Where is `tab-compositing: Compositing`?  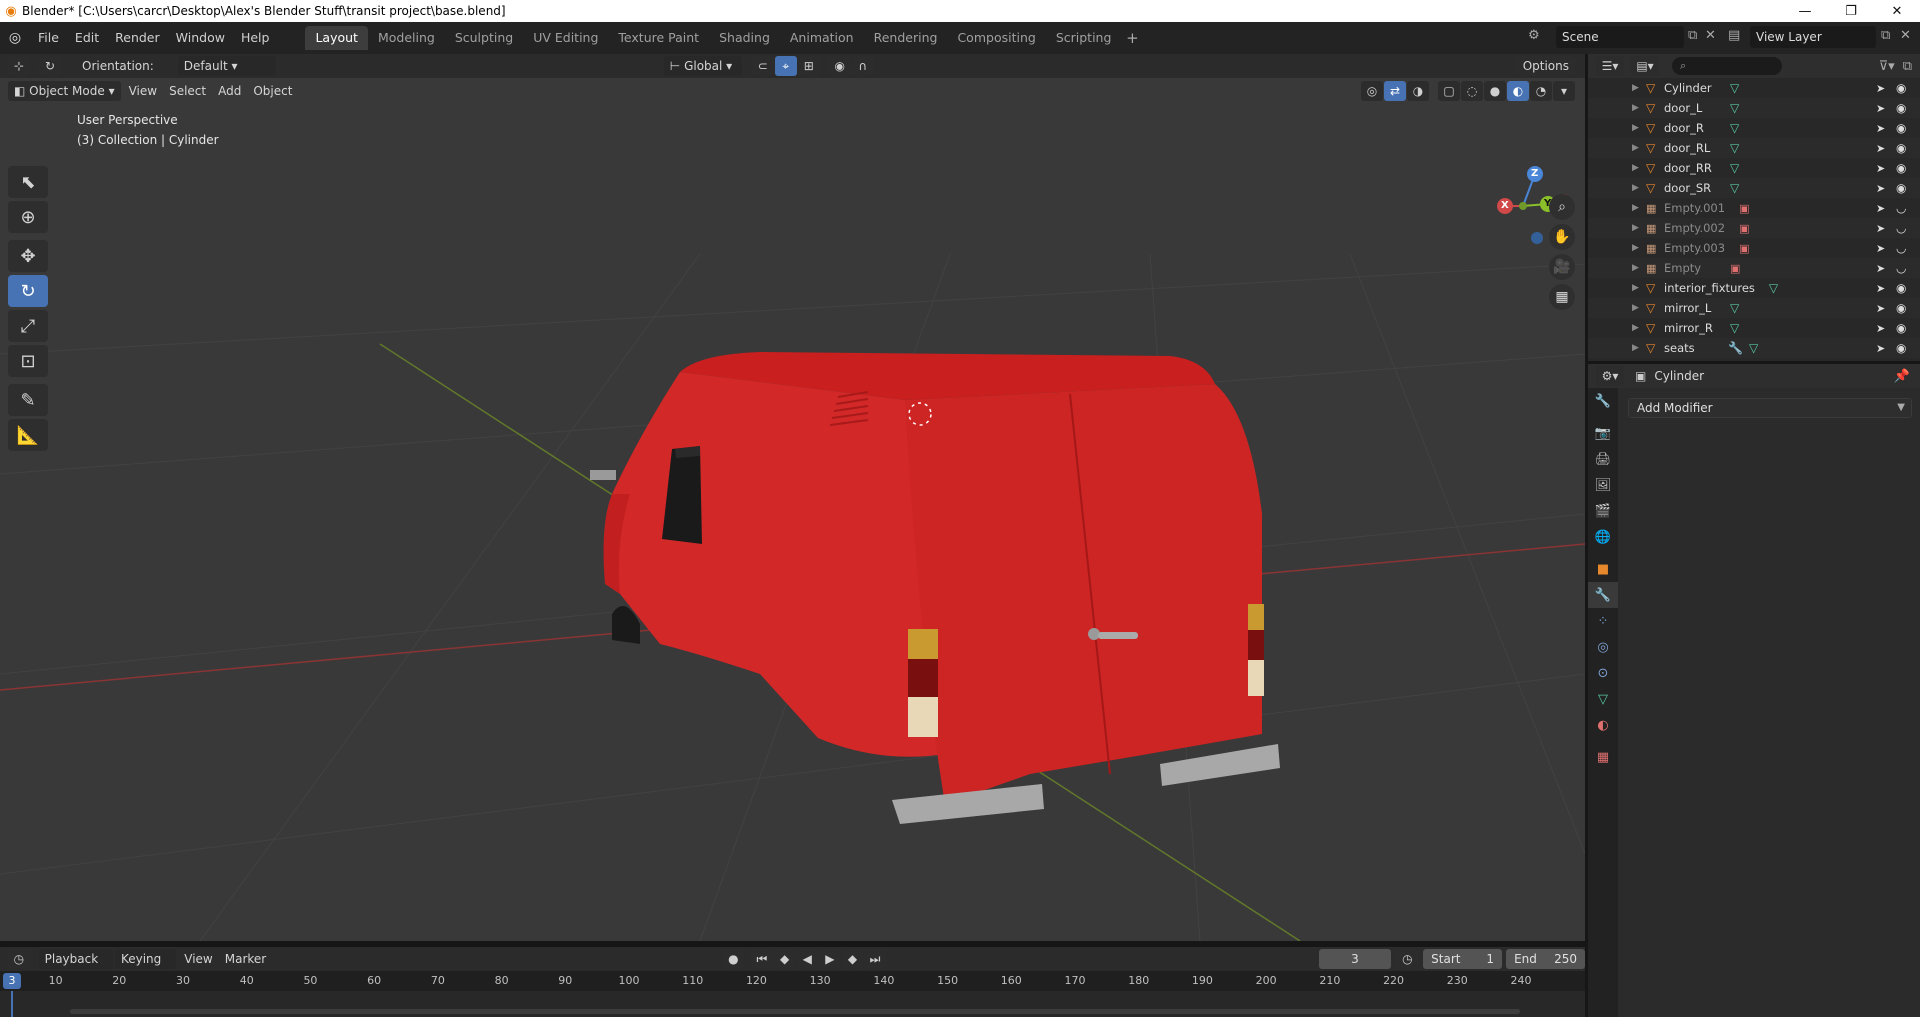
tab-compositing: Compositing is located at coordinates (996, 38).